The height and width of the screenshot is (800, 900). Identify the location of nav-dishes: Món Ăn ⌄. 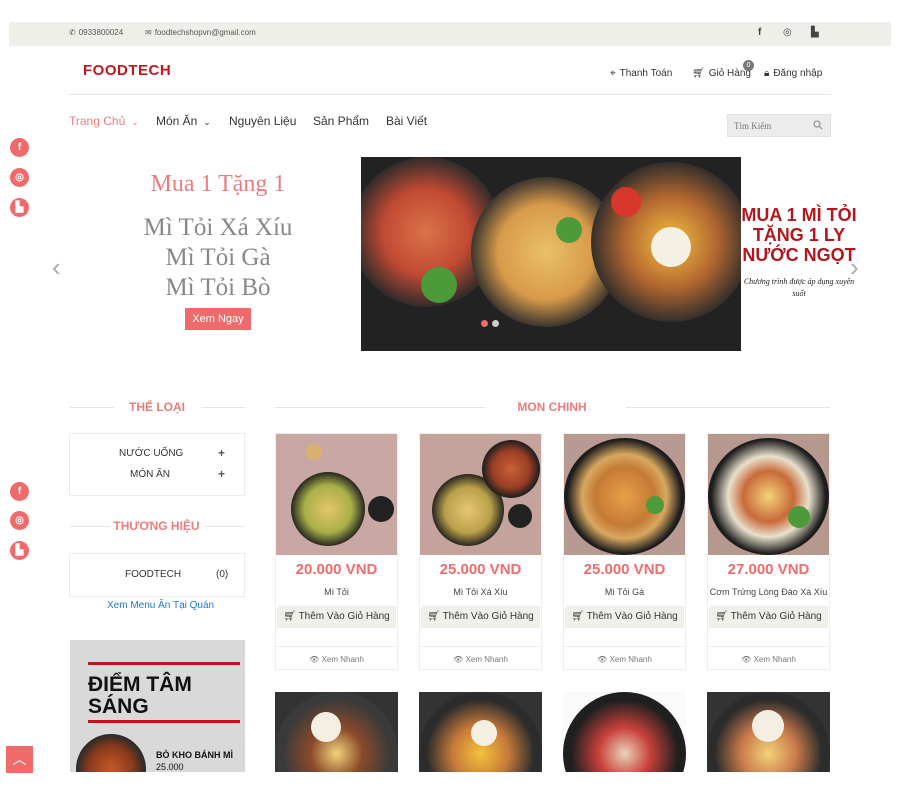
(183, 121).